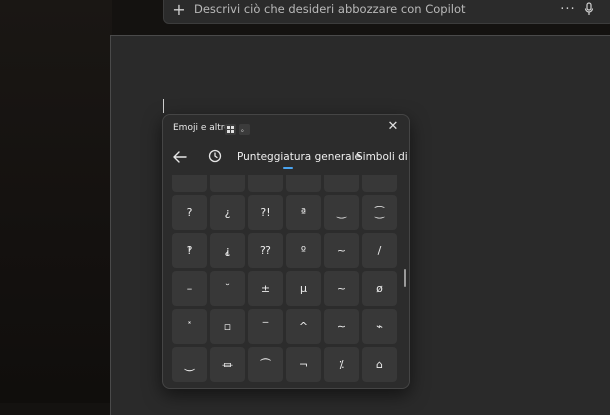  Describe the element at coordinates (179, 9) in the screenshot. I see `add-icon: +` at that location.